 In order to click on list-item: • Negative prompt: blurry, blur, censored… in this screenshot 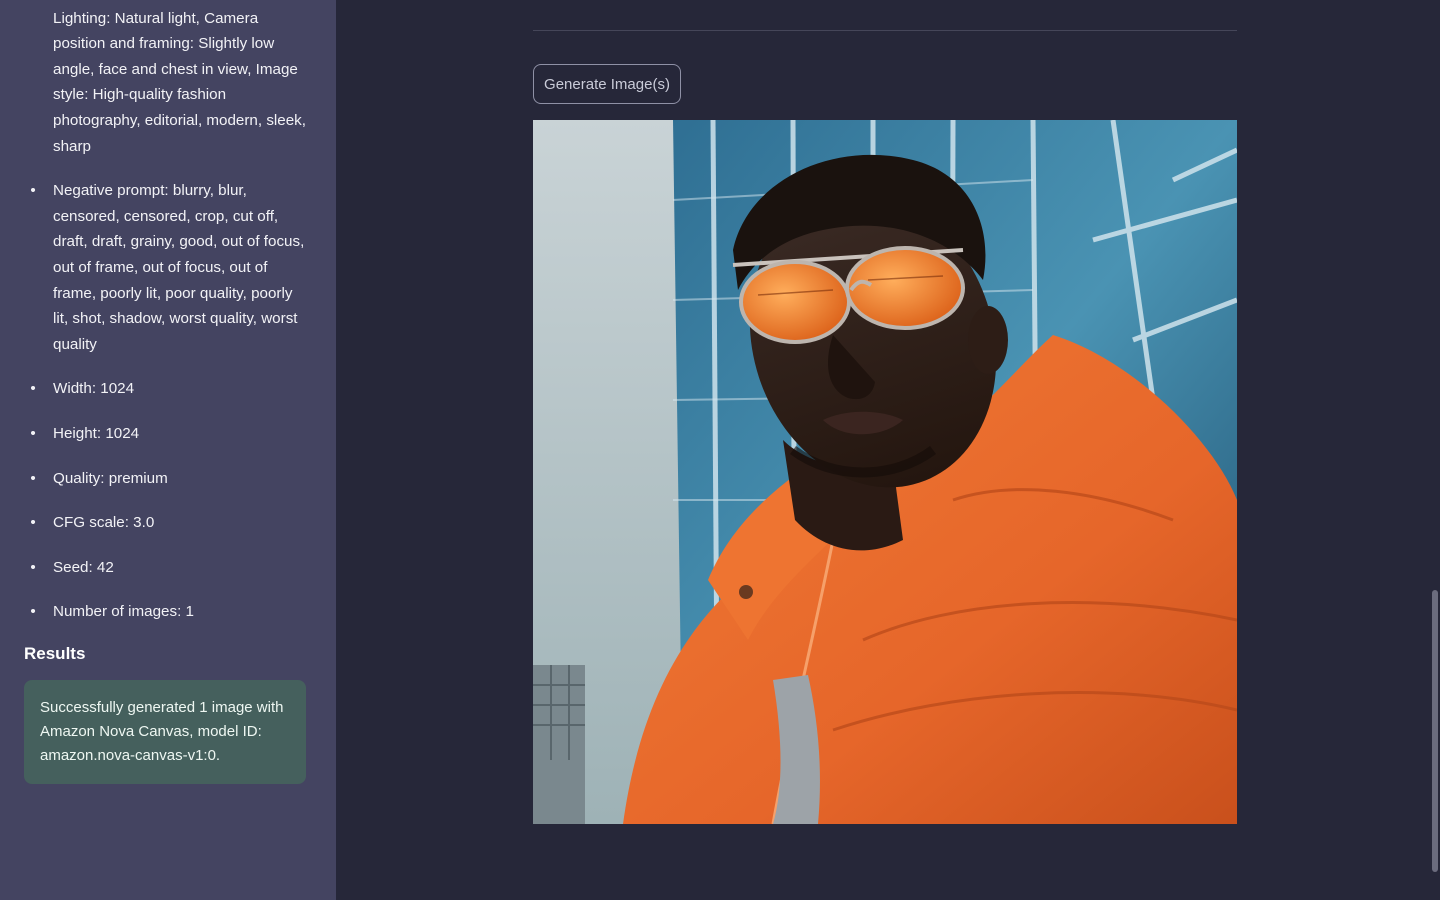, I will do `click(167, 267)`.